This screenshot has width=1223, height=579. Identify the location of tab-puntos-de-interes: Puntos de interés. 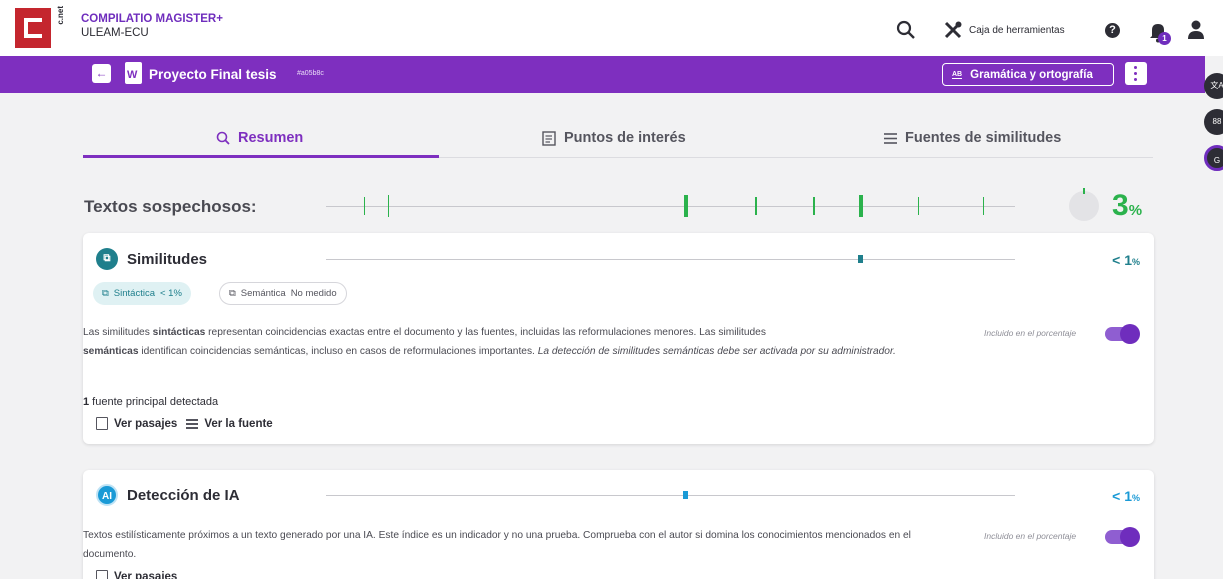
(614, 138).